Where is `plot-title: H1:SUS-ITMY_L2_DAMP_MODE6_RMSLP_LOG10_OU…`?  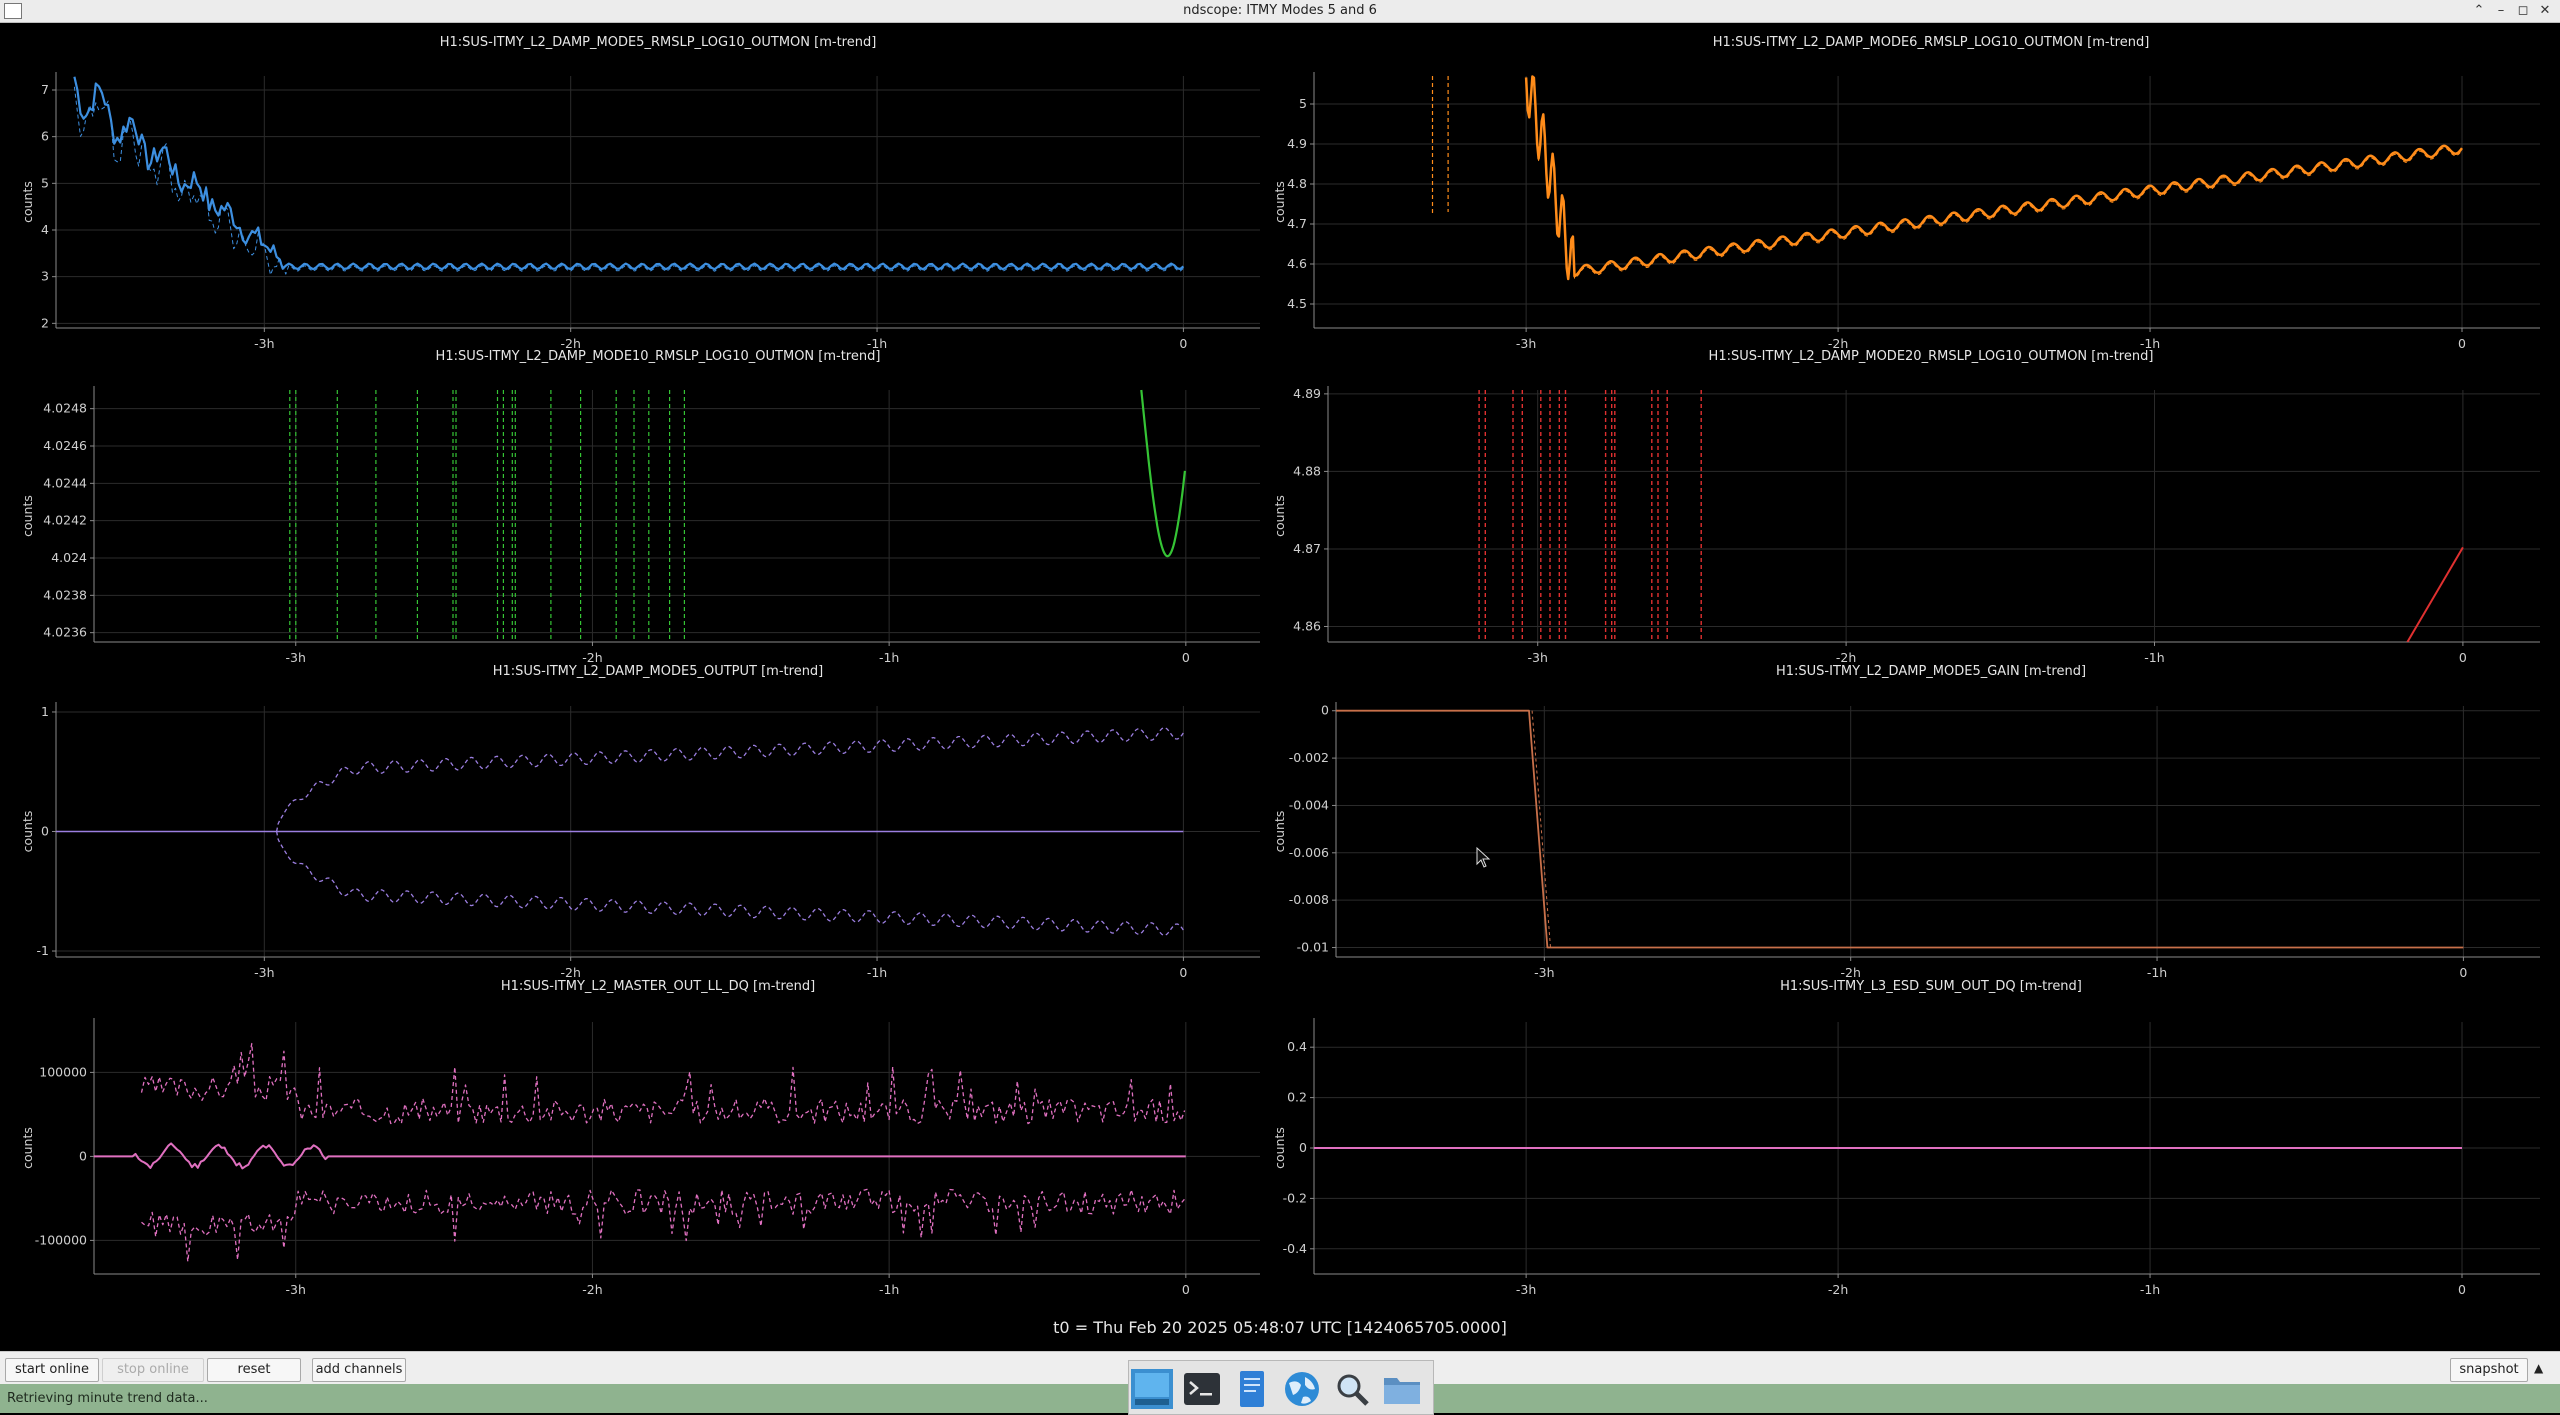
plot-title: H1:SUS-ITMY_L2_DAMP_MODE6_RMSLP_LOG10_OU… is located at coordinates (1931, 42).